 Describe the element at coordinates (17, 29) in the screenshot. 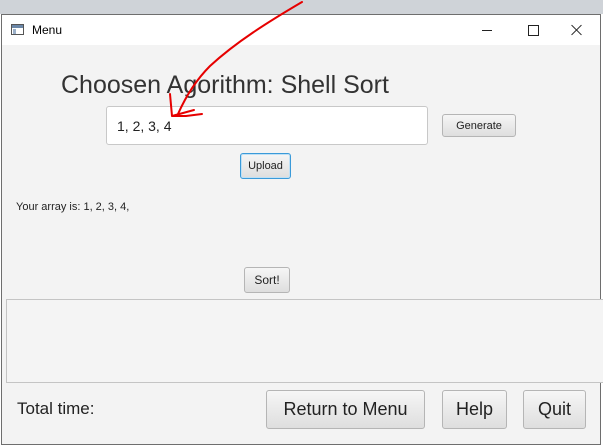

I see `app-window-icon` at that location.